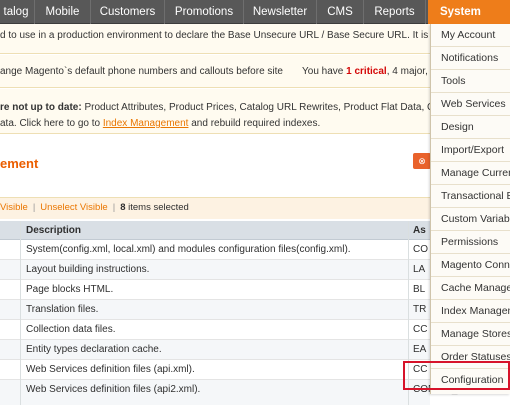 The image size is (510, 405). Describe the element at coordinates (395, 12) in the screenshot. I see `nav-reports: Reports` at that location.